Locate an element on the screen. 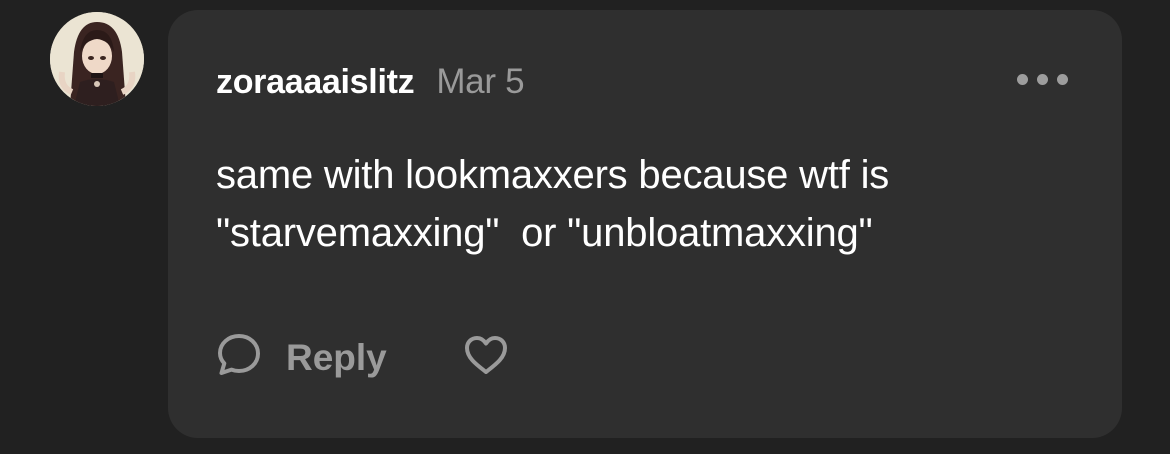 This screenshot has height=454, width=1170. avatar-image is located at coordinates (97, 59).